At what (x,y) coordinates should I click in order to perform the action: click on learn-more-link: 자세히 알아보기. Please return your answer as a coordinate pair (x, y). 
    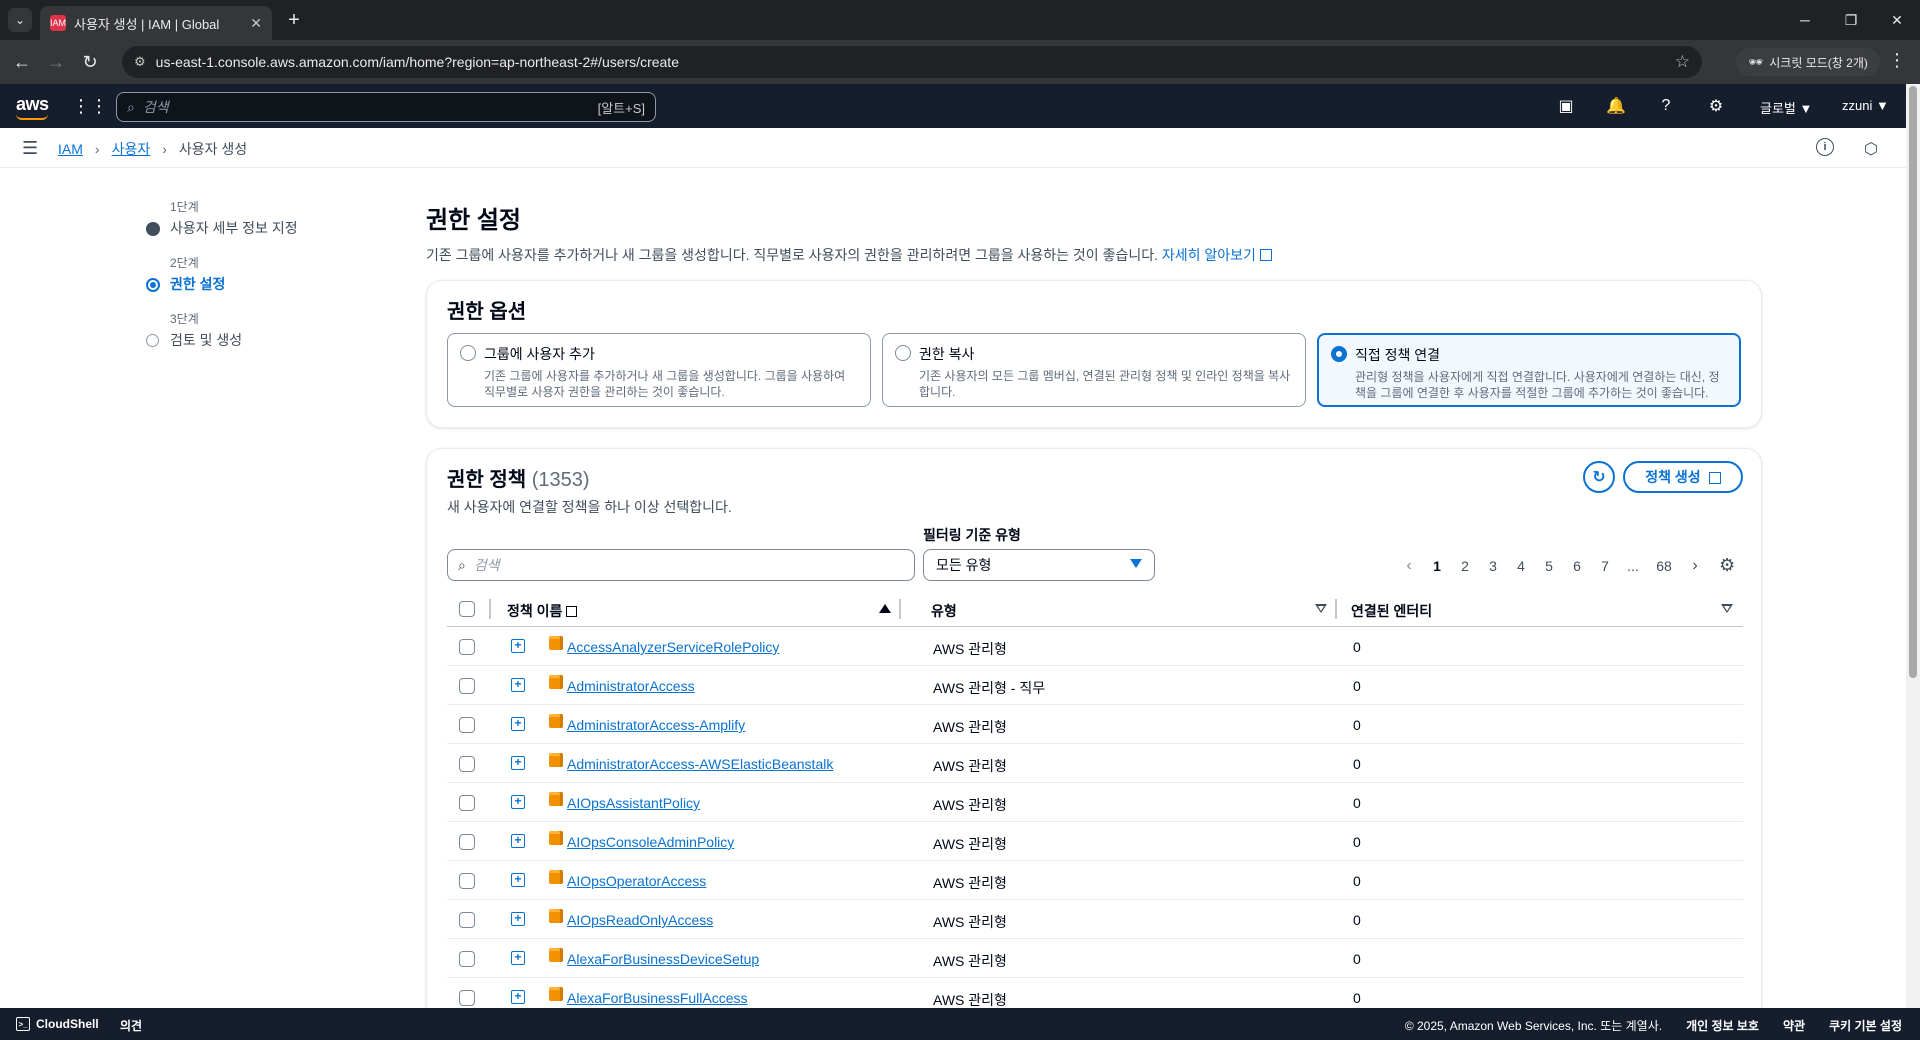
    Looking at the image, I should click on (1217, 255).